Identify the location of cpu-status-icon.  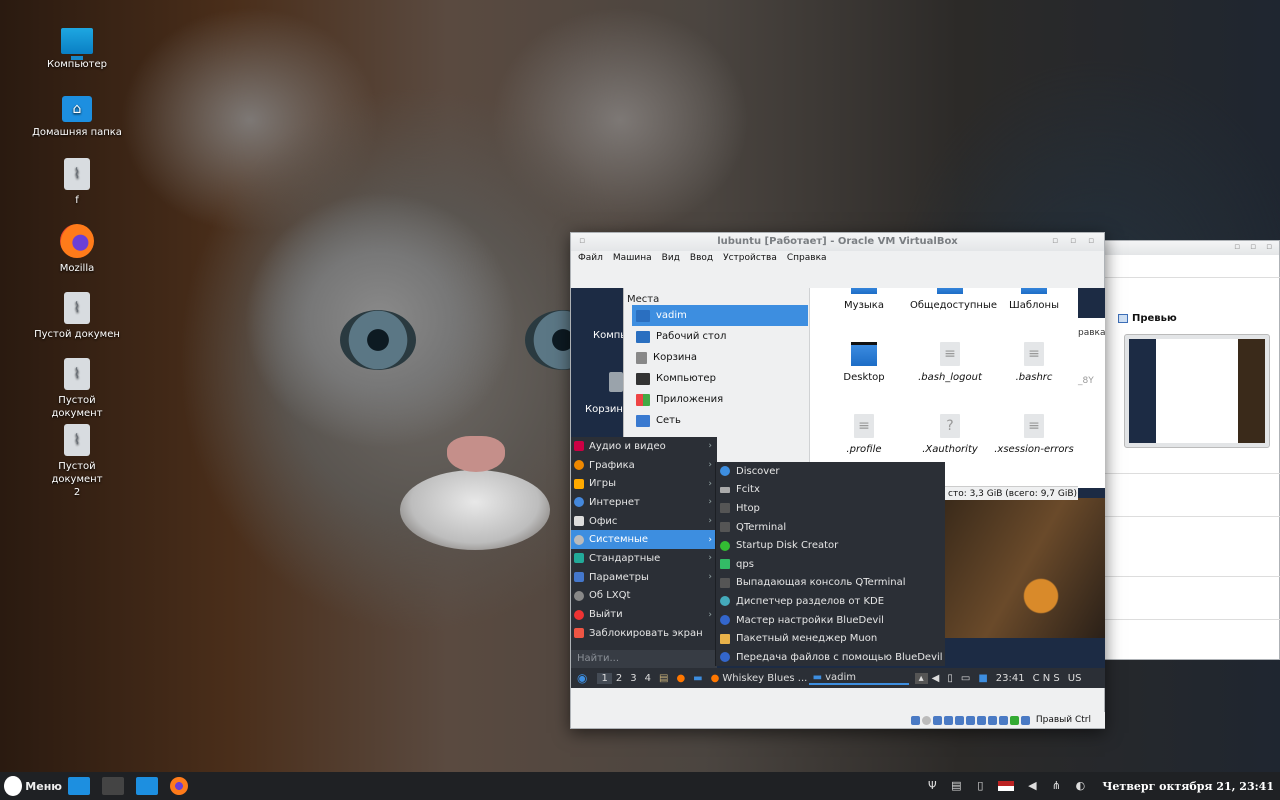
(1003, 720).